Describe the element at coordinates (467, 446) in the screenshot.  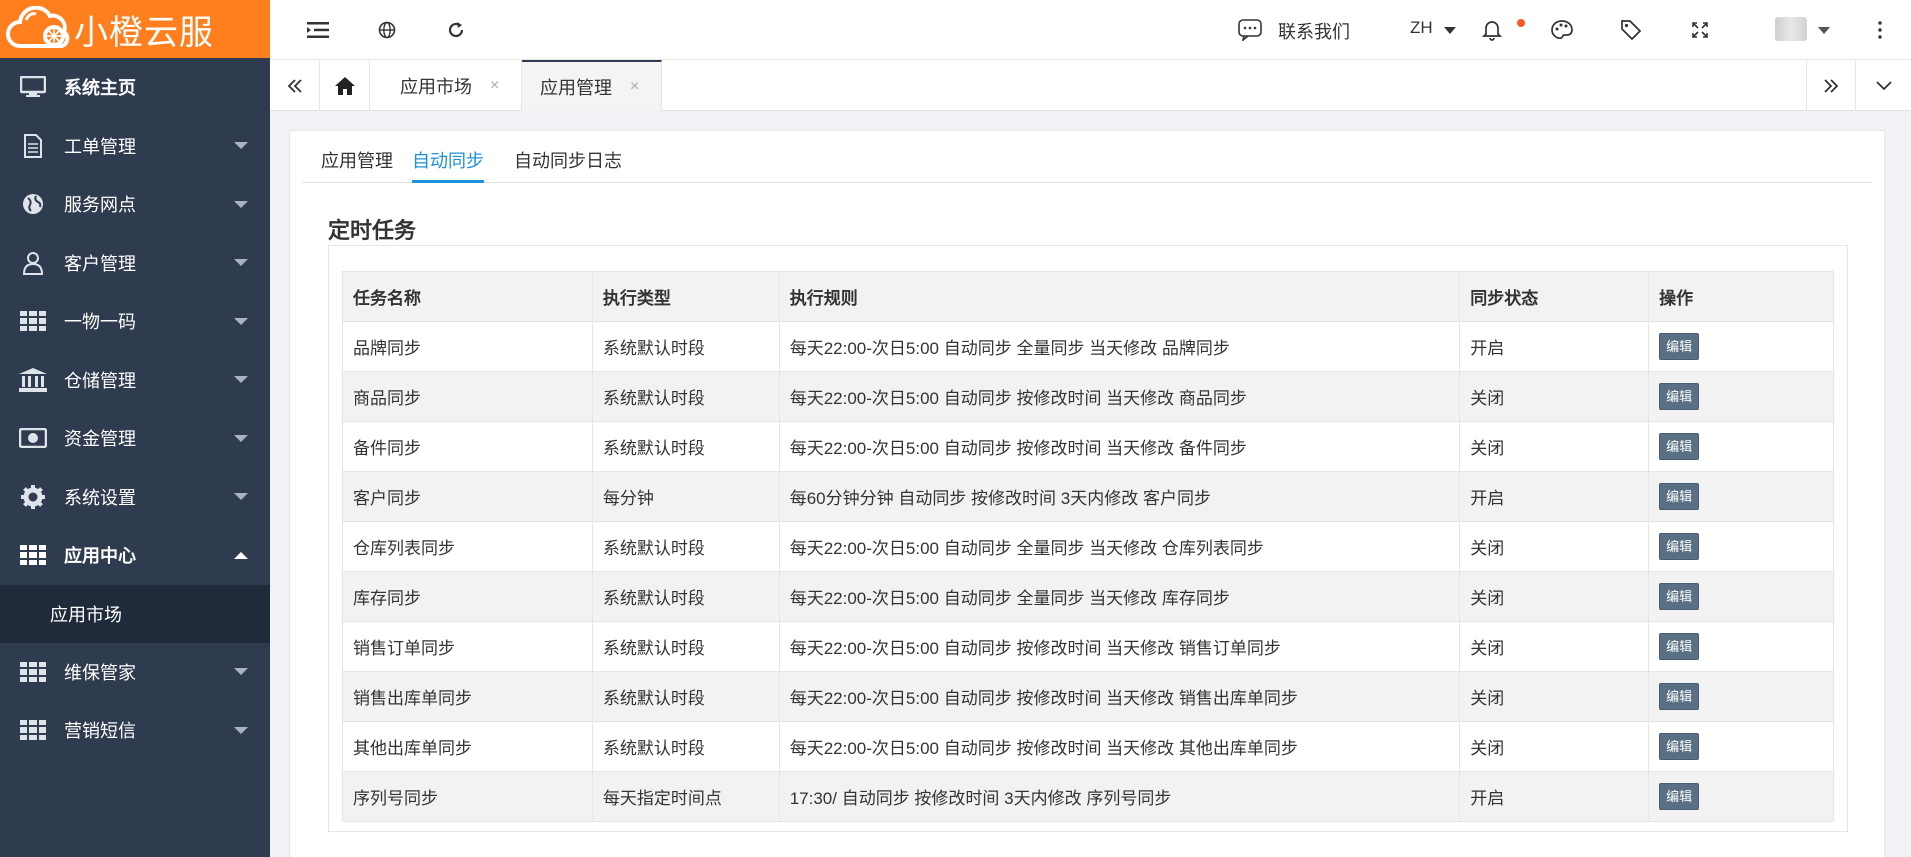
I see `task-name: 备件同步` at that location.